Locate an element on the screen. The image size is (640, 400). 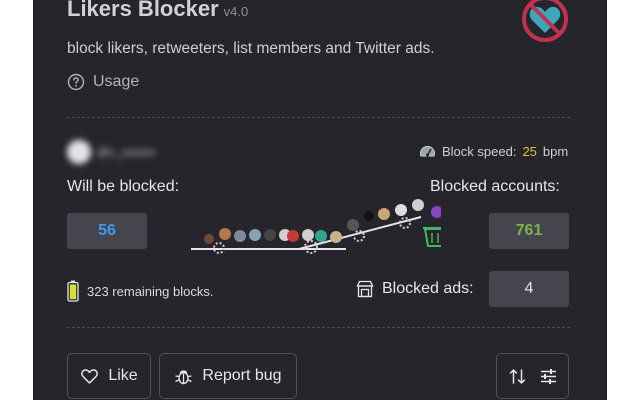
blocked-accounts-count: 761 is located at coordinates (529, 231).